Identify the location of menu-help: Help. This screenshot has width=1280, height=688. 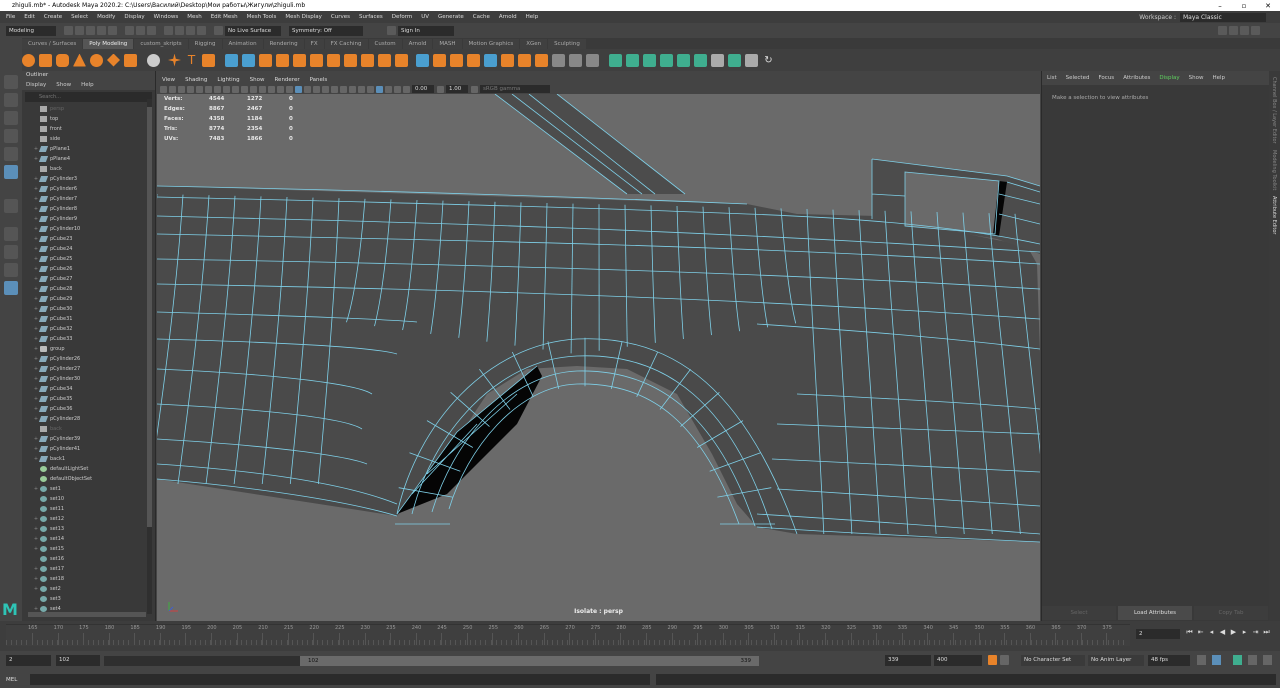
(532, 17).